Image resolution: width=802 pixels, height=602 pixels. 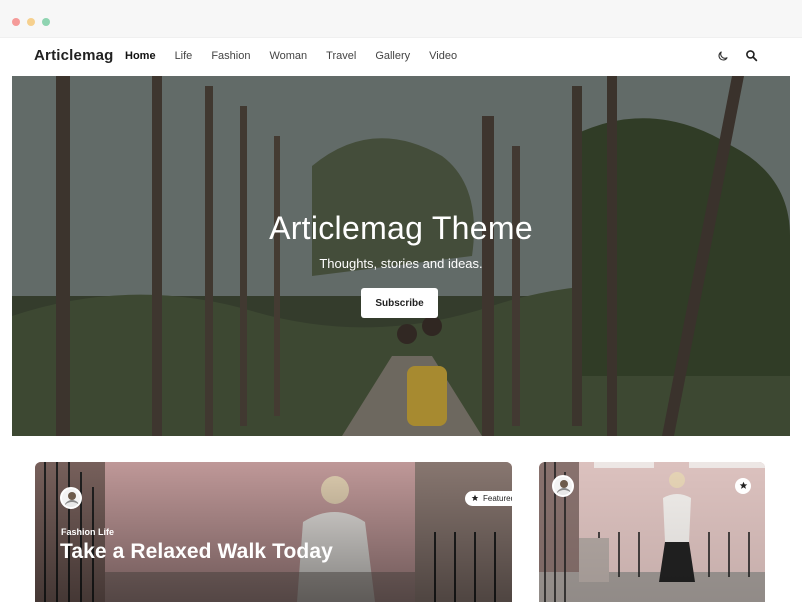 I want to click on menu-item-home: Home, so click(x=140, y=56).